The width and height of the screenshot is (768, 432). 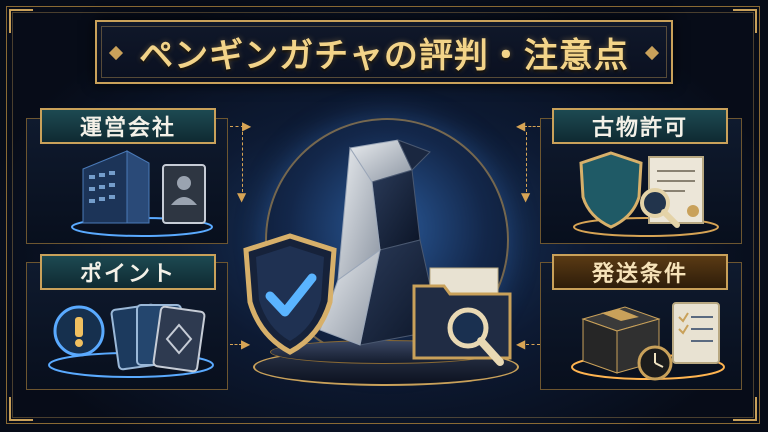 I want to click on label-license: 古物許可, so click(x=640, y=126).